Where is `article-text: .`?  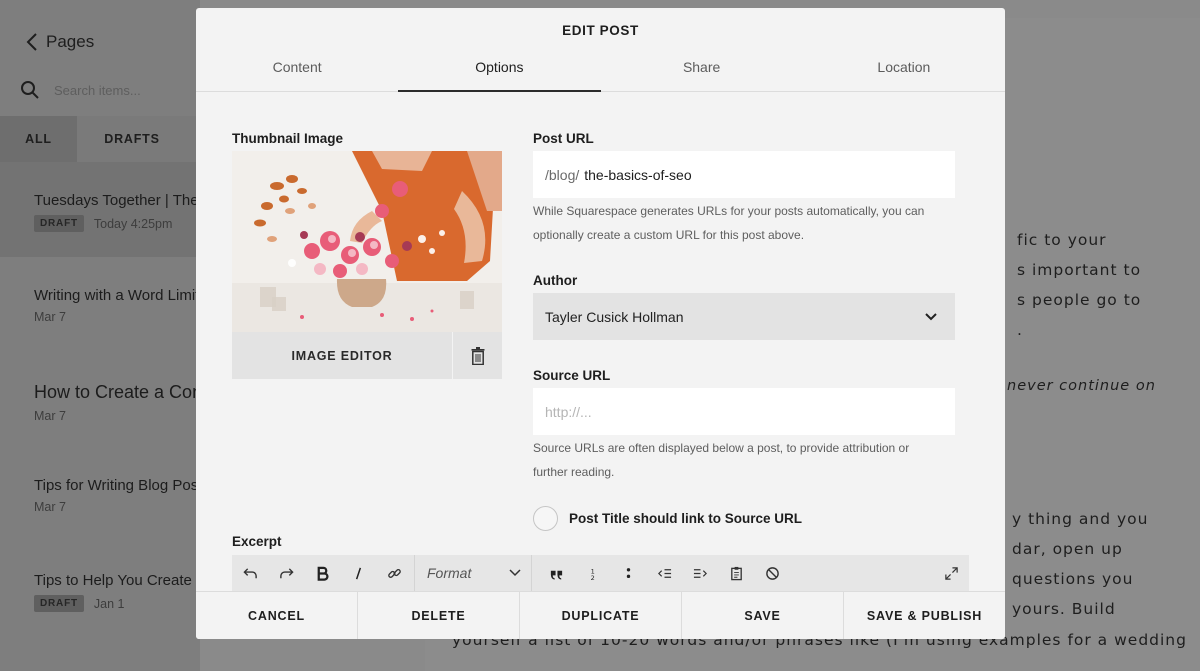 article-text: . is located at coordinates (1020, 330).